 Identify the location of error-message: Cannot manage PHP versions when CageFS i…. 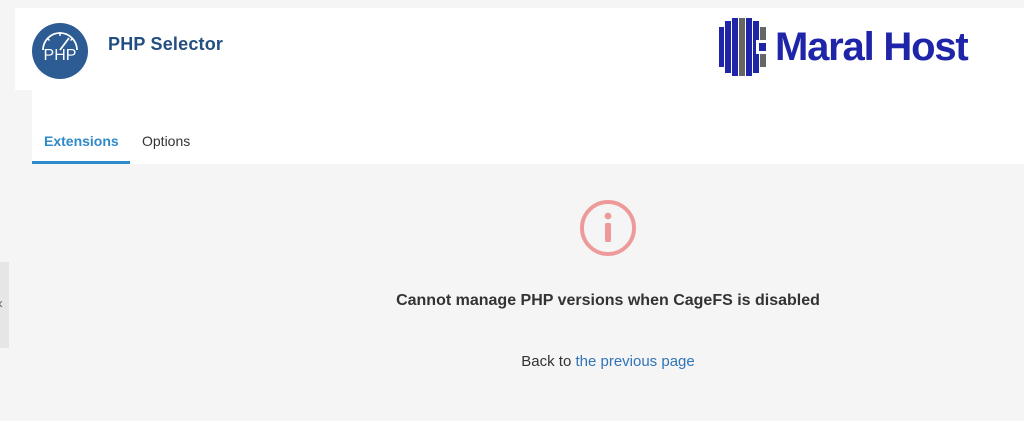
(608, 300).